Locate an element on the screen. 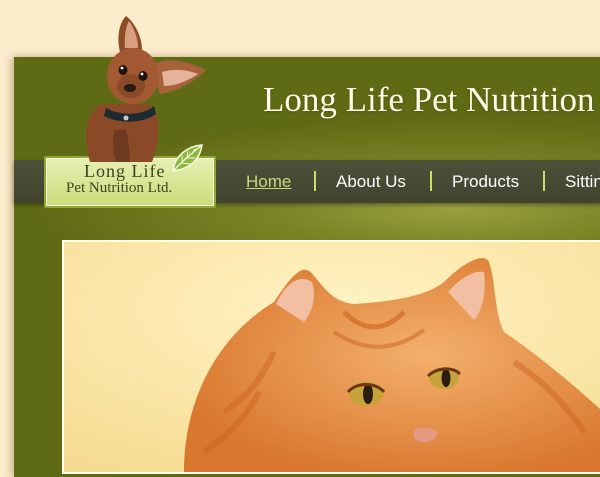  logo-text-line2: Pet Nutrition Ltd. is located at coordinates (119, 188).